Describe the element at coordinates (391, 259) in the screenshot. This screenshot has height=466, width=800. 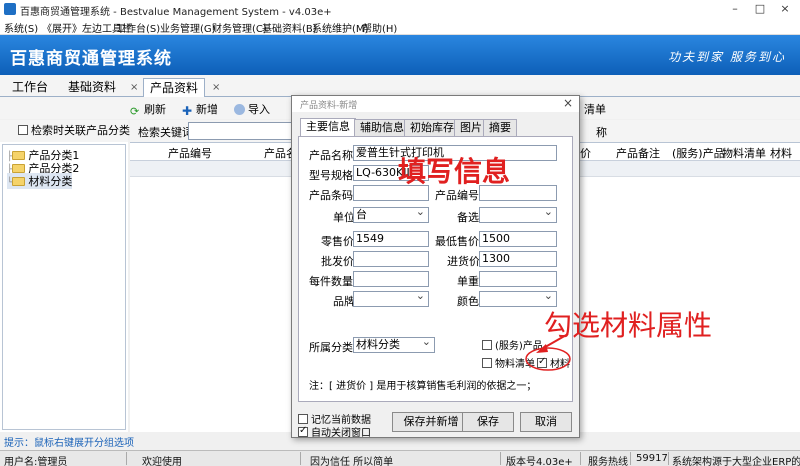
I see `wholesale-input` at that location.